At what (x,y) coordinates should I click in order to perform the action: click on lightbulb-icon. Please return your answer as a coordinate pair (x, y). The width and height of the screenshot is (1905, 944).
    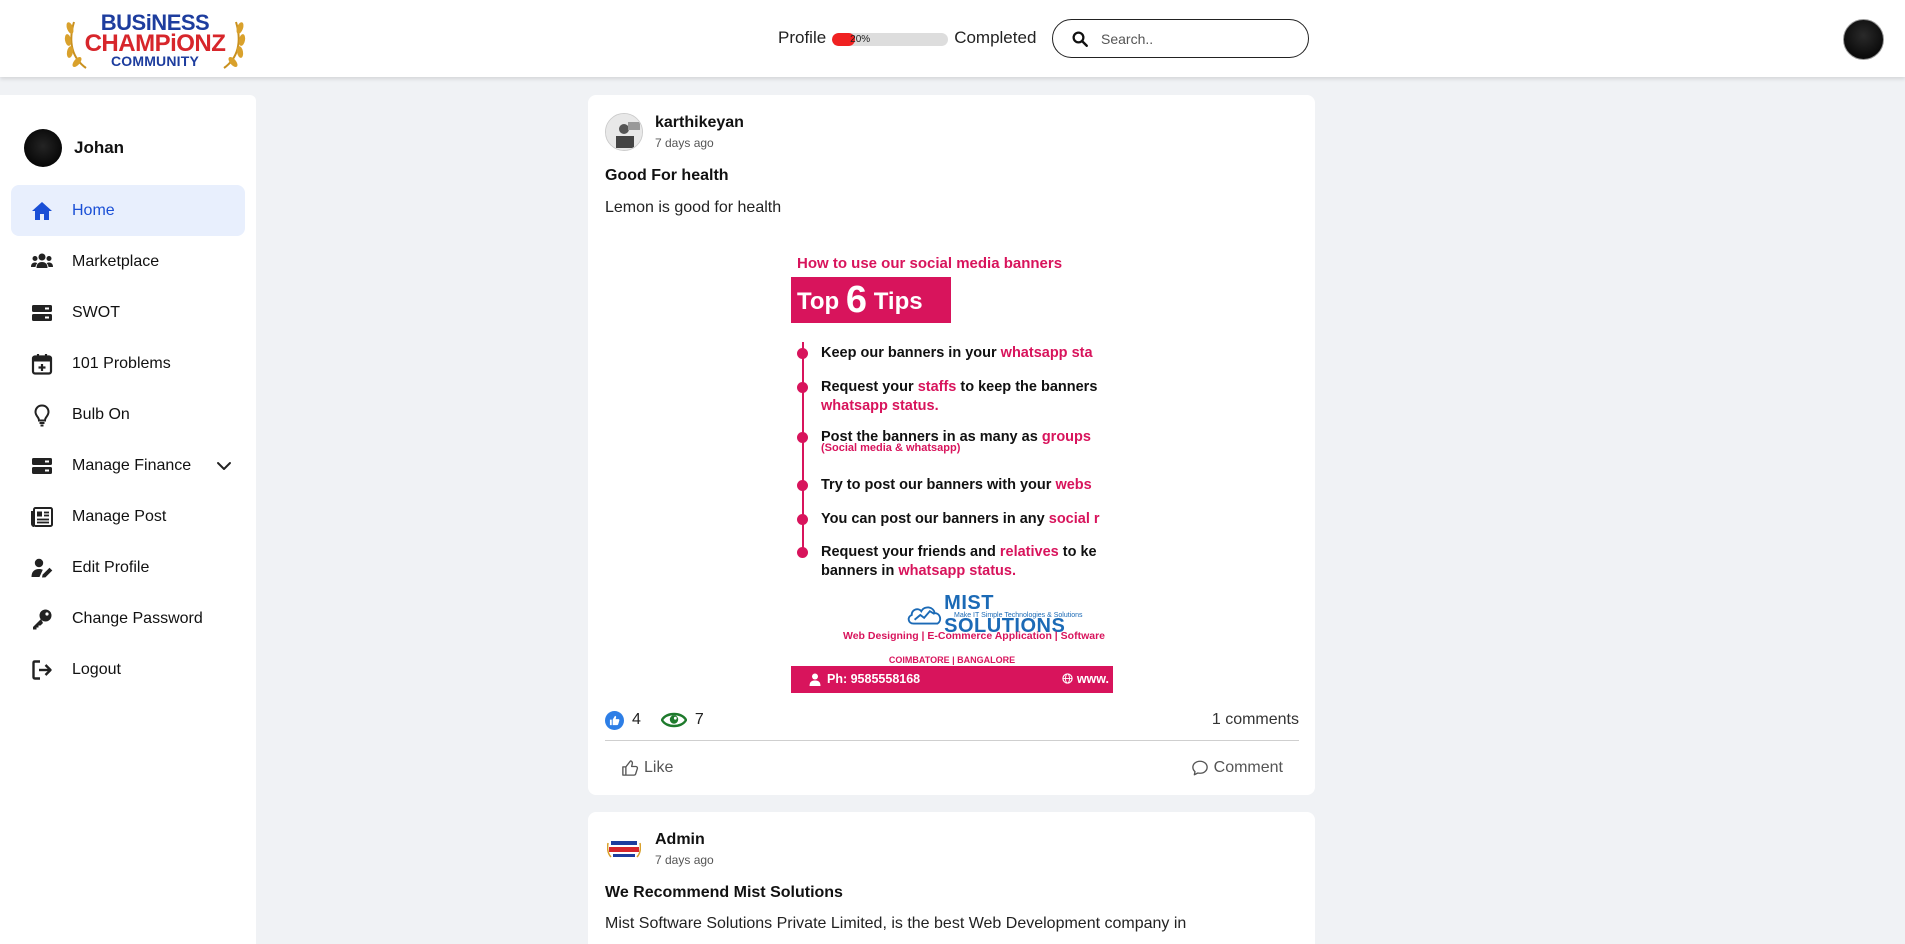
    Looking at the image, I should click on (42, 415).